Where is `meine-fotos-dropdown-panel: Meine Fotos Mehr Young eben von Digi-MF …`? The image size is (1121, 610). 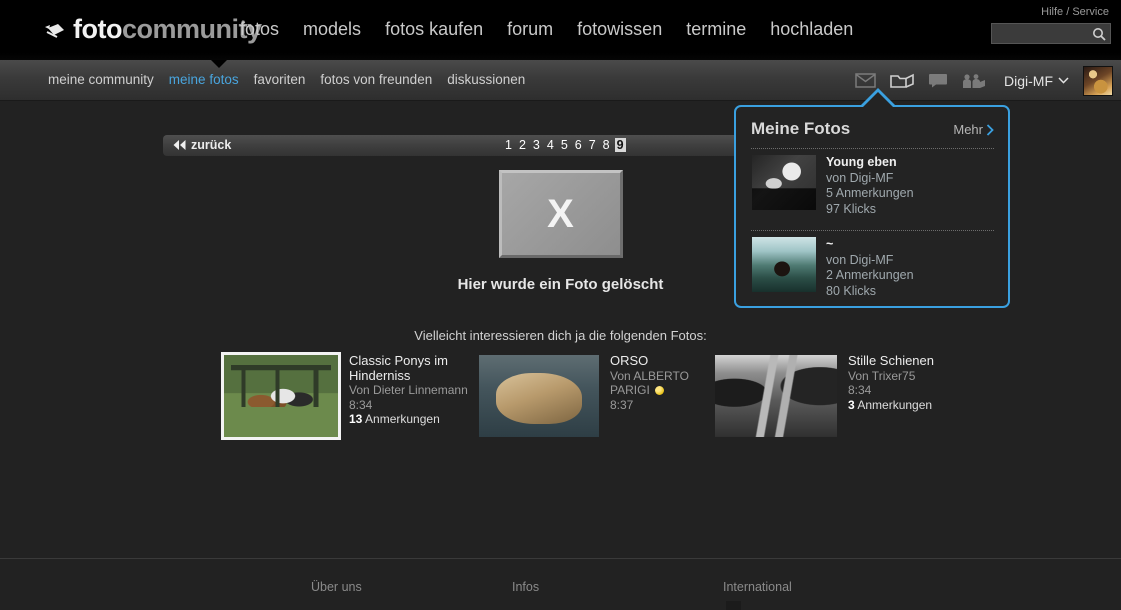
meine-fotos-dropdown-panel: Meine Fotos Mehr Young eben von Digi-MF … is located at coordinates (872, 206).